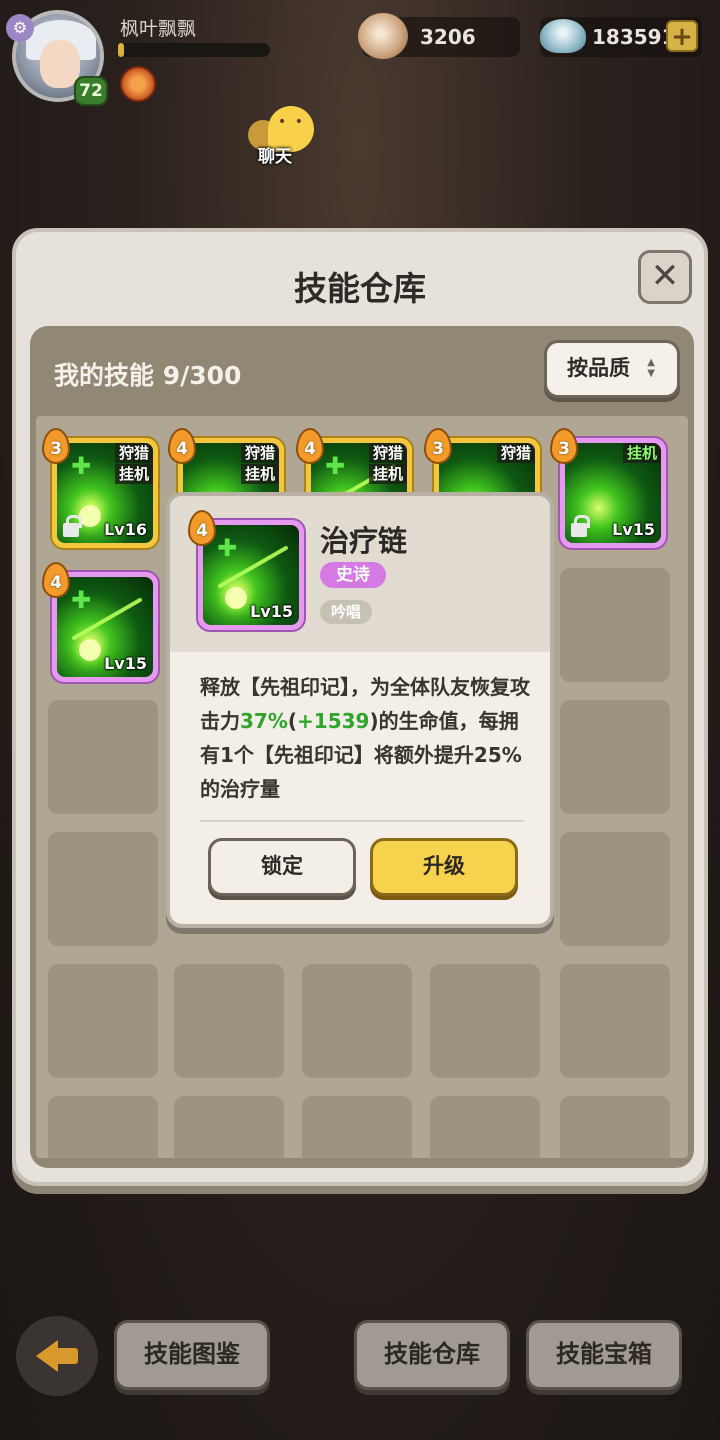 The image size is (720, 1440). Describe the element at coordinates (598, 368) in the screenshot. I see `sort-label: 按品质` at that location.